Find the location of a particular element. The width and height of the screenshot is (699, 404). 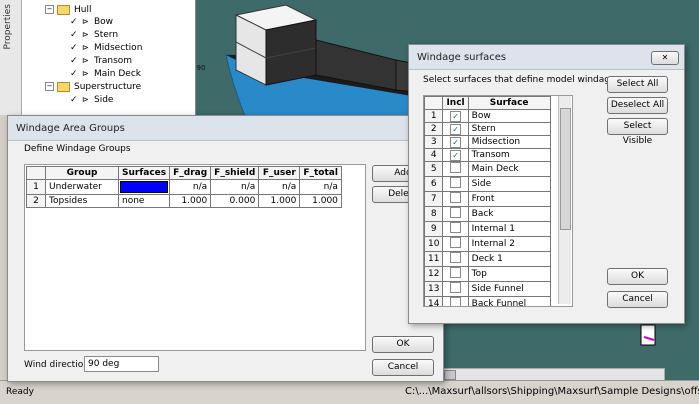

table-row: 8 Back is located at coordinates (487, 214).